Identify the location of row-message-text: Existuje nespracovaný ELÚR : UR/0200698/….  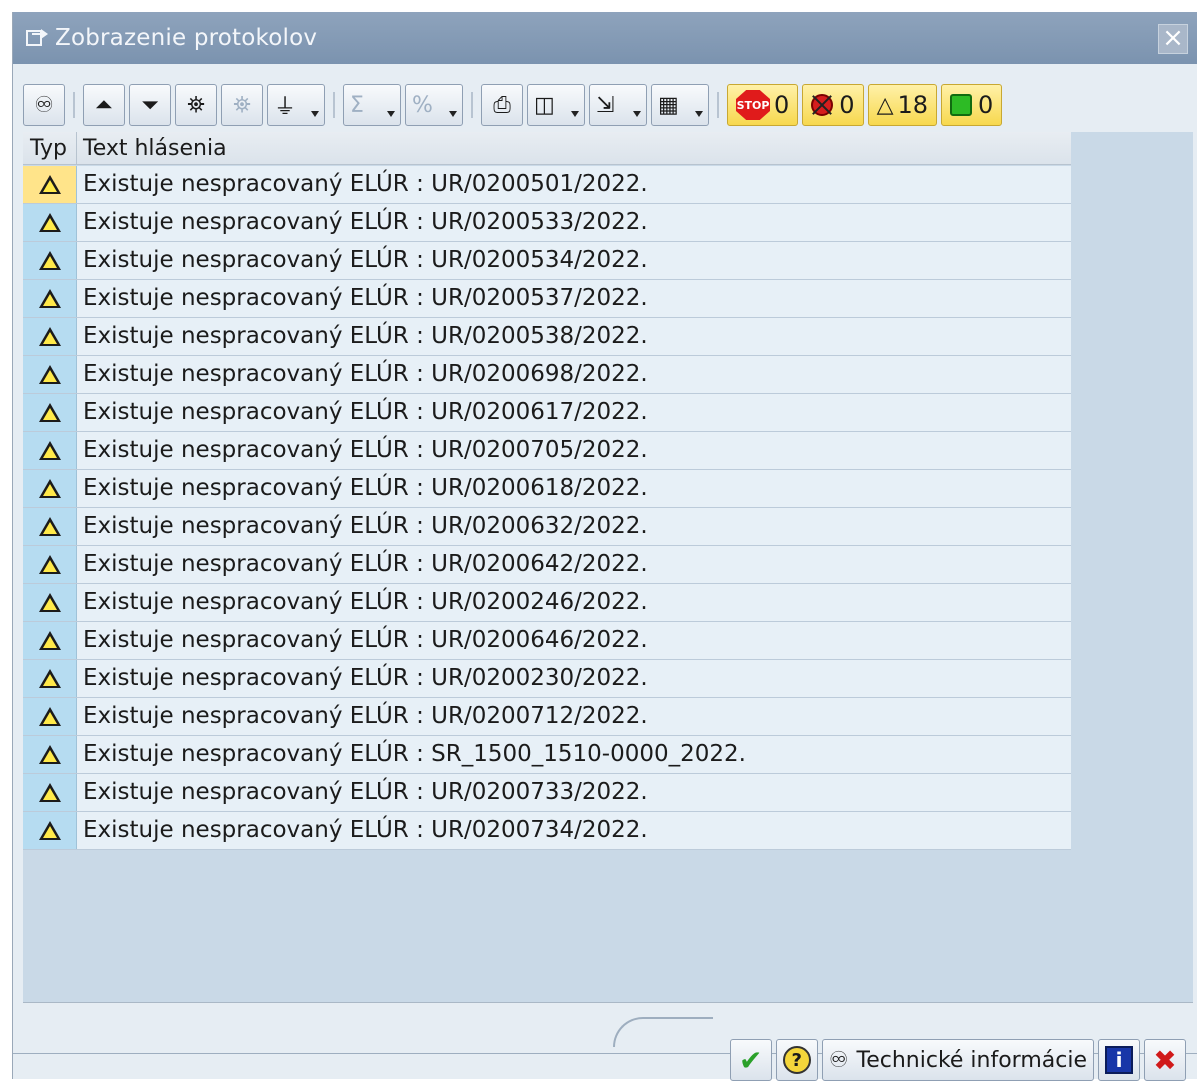
(574, 374).